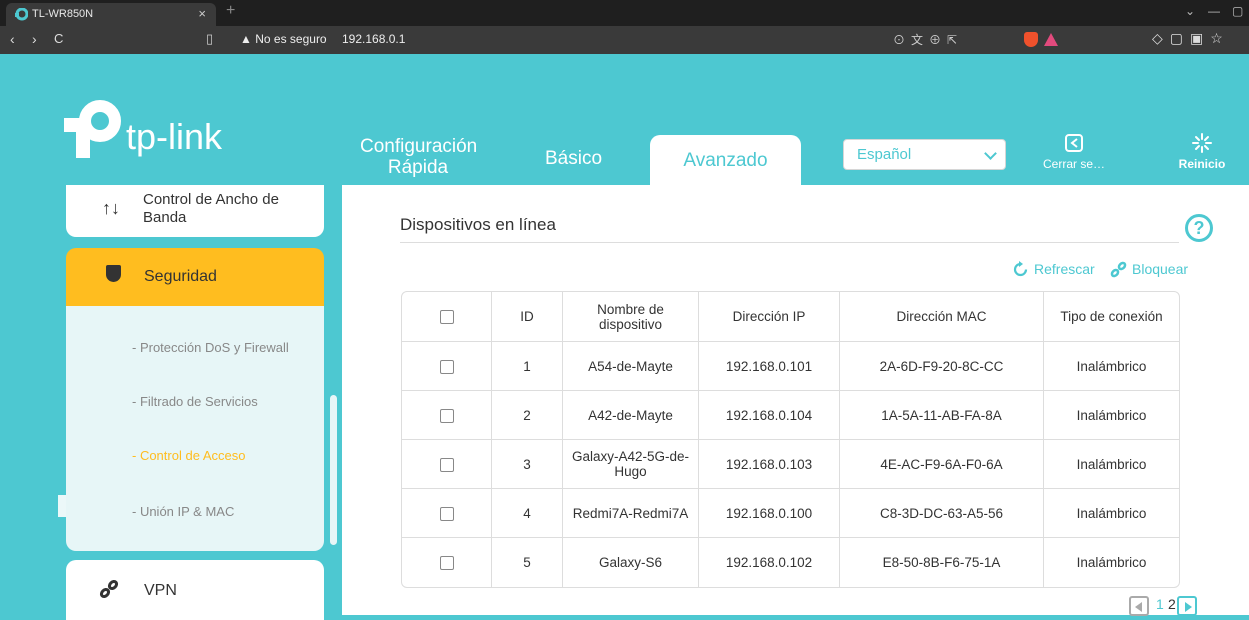  I want to click on cell-id: 4, so click(527, 513).